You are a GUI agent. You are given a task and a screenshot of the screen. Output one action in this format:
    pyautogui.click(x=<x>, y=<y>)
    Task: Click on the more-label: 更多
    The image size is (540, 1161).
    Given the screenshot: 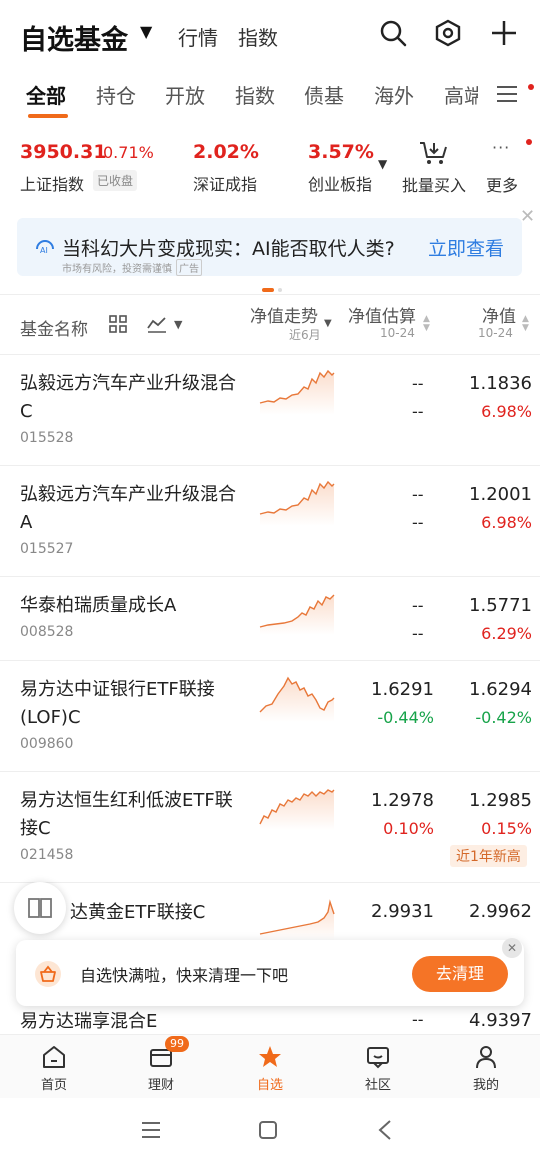 What is the action you would take?
    pyautogui.click(x=502, y=184)
    